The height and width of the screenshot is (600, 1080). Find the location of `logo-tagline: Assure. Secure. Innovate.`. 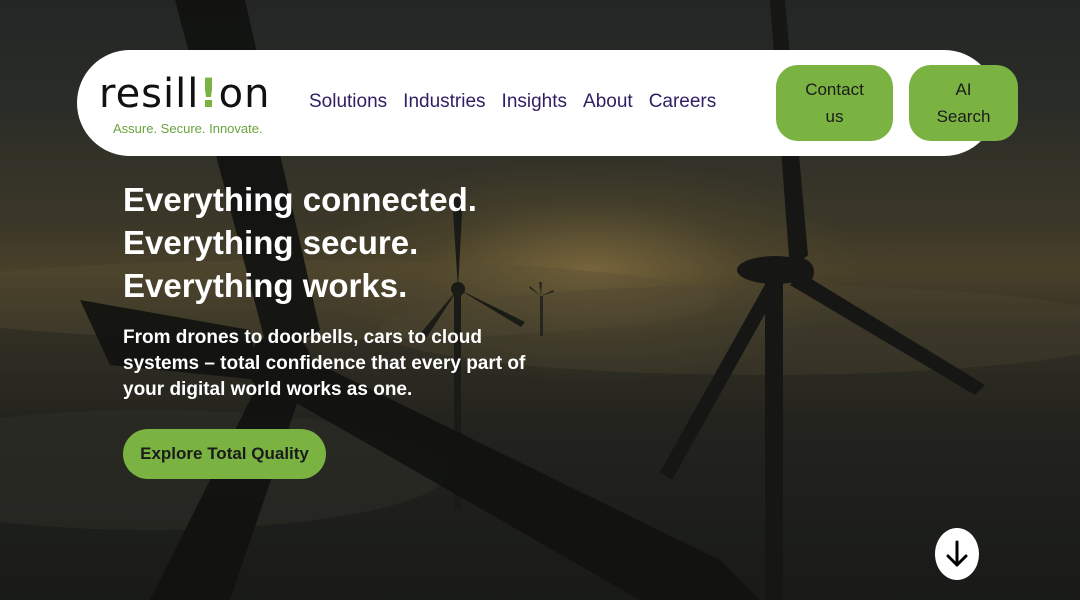

logo-tagline: Assure. Secure. Innovate. is located at coordinates (188, 128).